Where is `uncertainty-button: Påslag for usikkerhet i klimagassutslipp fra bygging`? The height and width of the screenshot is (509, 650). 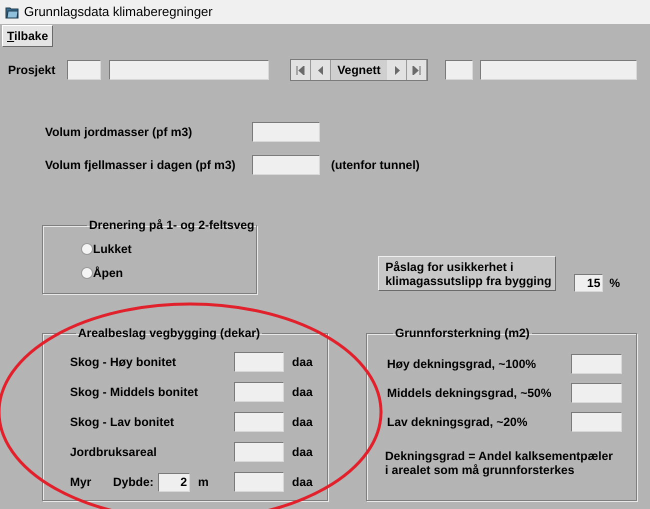
uncertainty-button: Påslag for usikkerhet i klimagassutslipp fra bygging is located at coordinates (467, 273).